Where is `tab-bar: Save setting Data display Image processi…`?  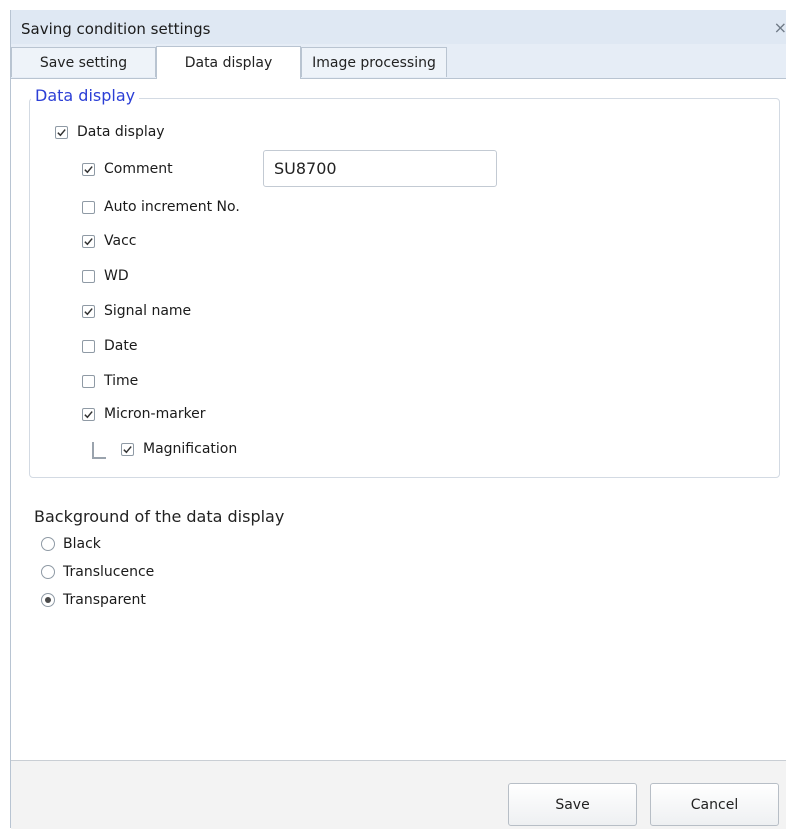 tab-bar: Save setting Data display Image processi… is located at coordinates (398, 61).